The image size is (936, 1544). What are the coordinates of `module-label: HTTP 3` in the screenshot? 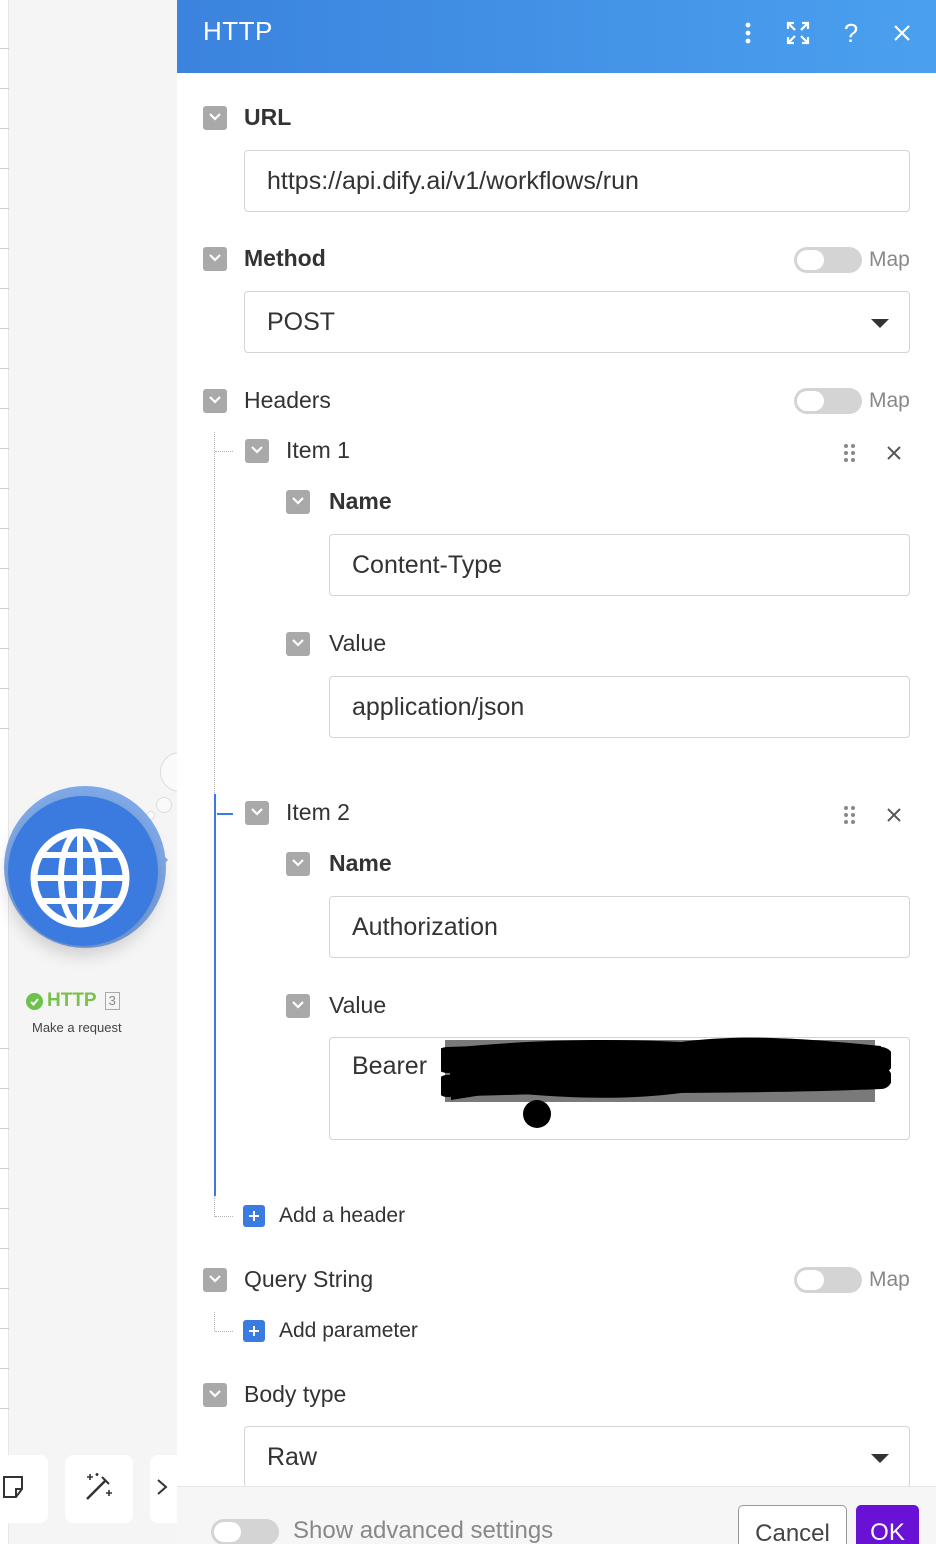 It's located at (73, 1001).